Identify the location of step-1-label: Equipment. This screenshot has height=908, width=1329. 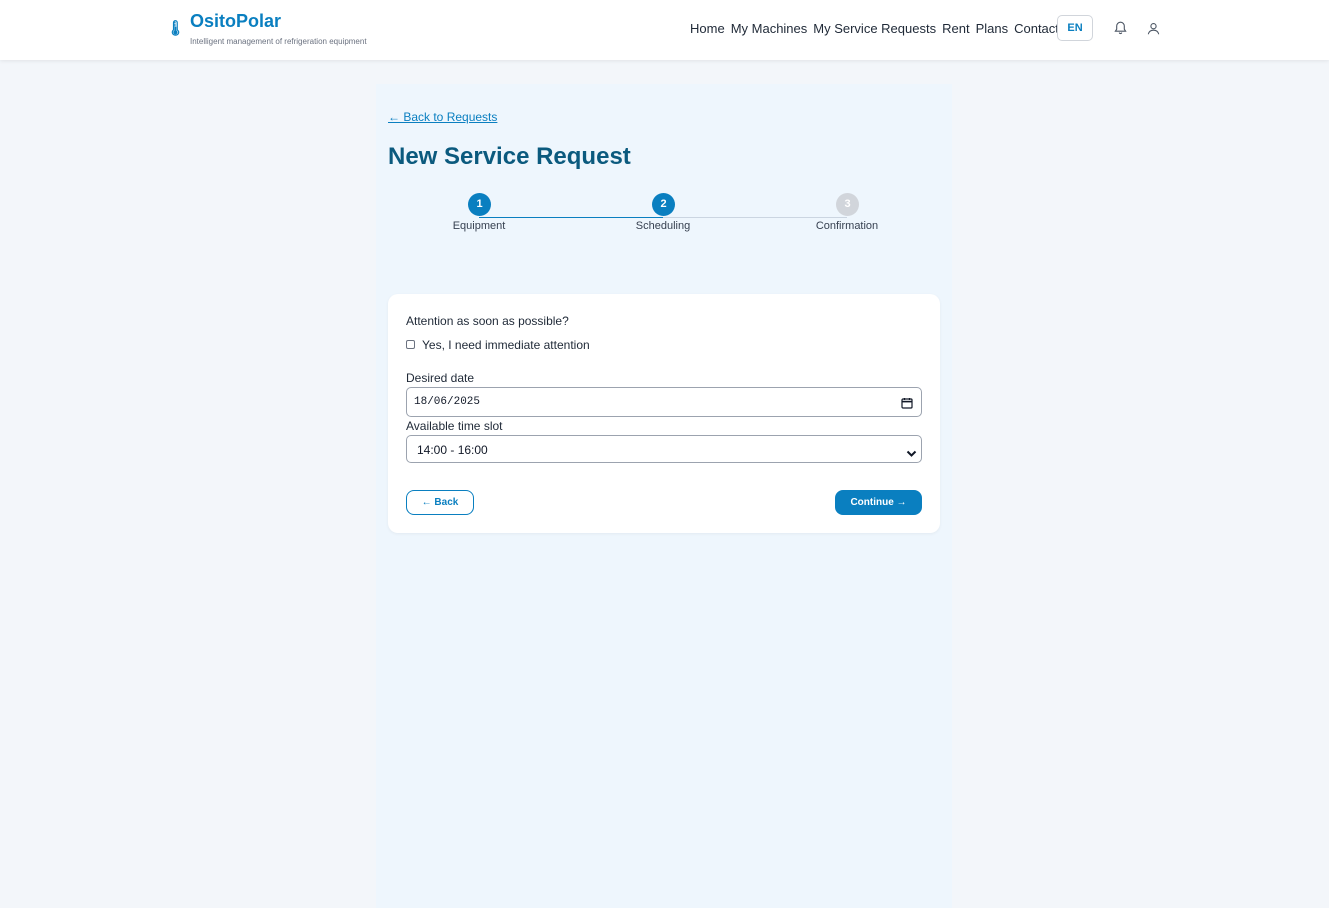
(479, 226).